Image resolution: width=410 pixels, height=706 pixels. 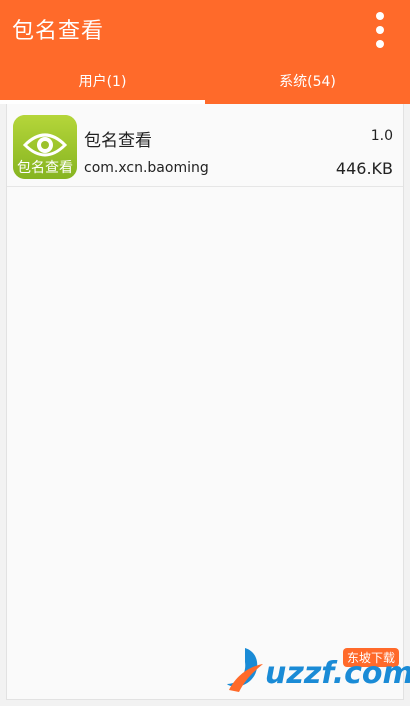 I want to click on tab-user: 用户(1), so click(x=102, y=81).